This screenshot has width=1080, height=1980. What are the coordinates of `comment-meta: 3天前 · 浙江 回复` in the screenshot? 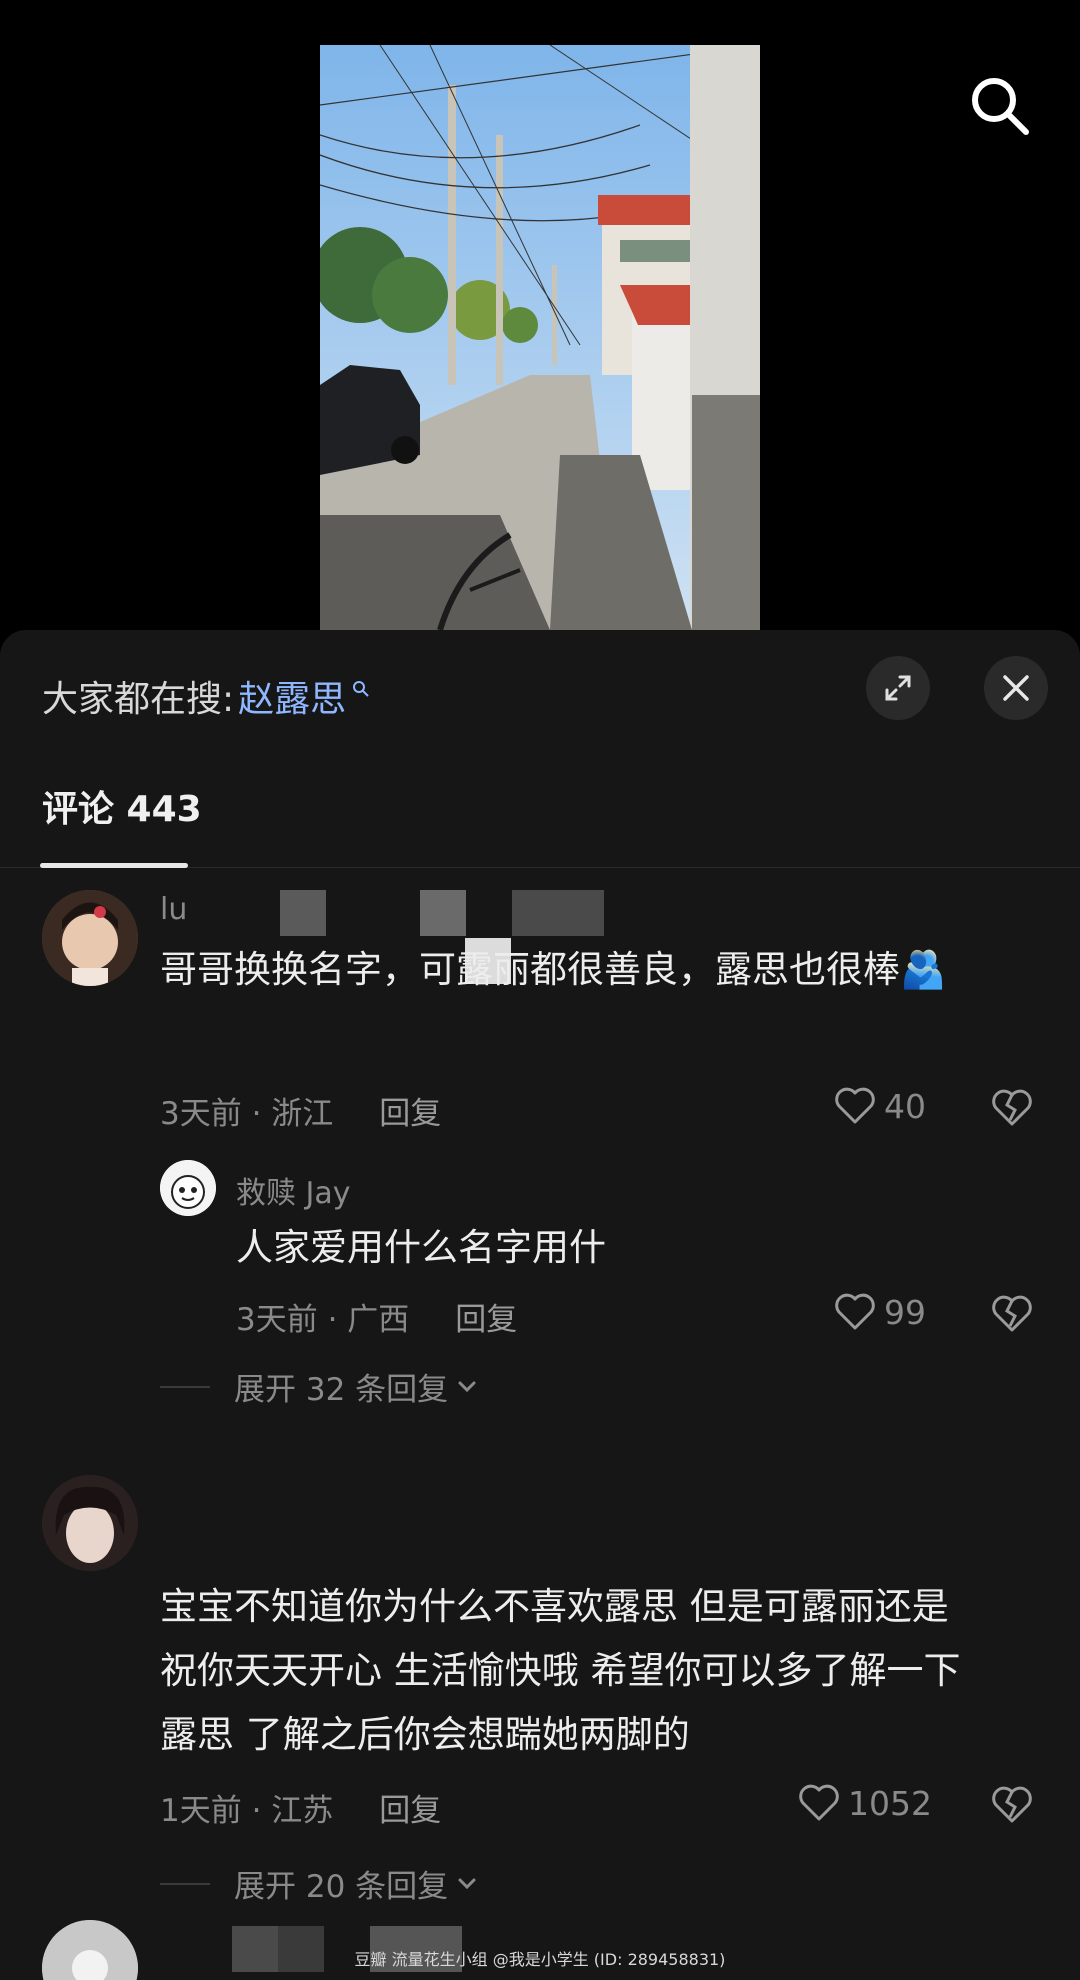 It's located at (300, 1110).